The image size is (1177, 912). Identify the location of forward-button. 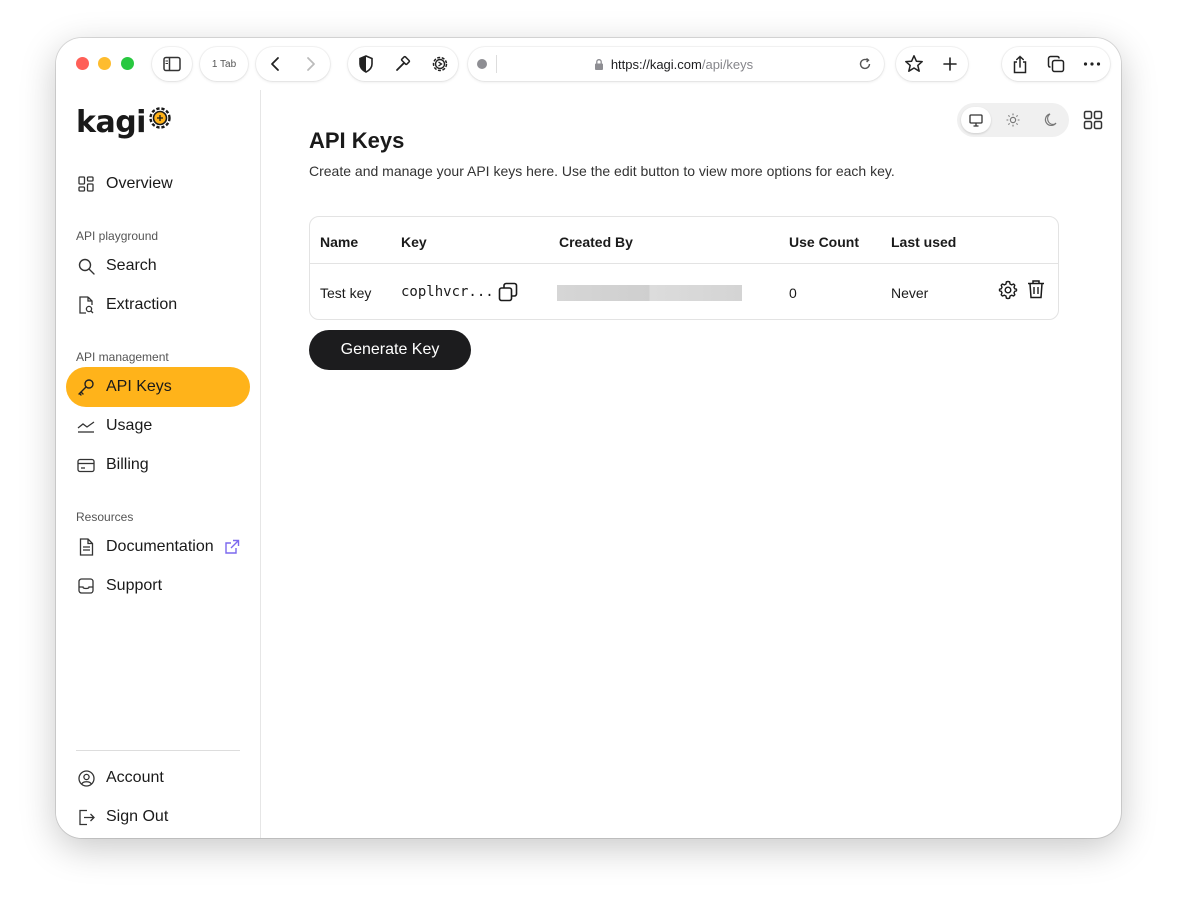
(311, 64).